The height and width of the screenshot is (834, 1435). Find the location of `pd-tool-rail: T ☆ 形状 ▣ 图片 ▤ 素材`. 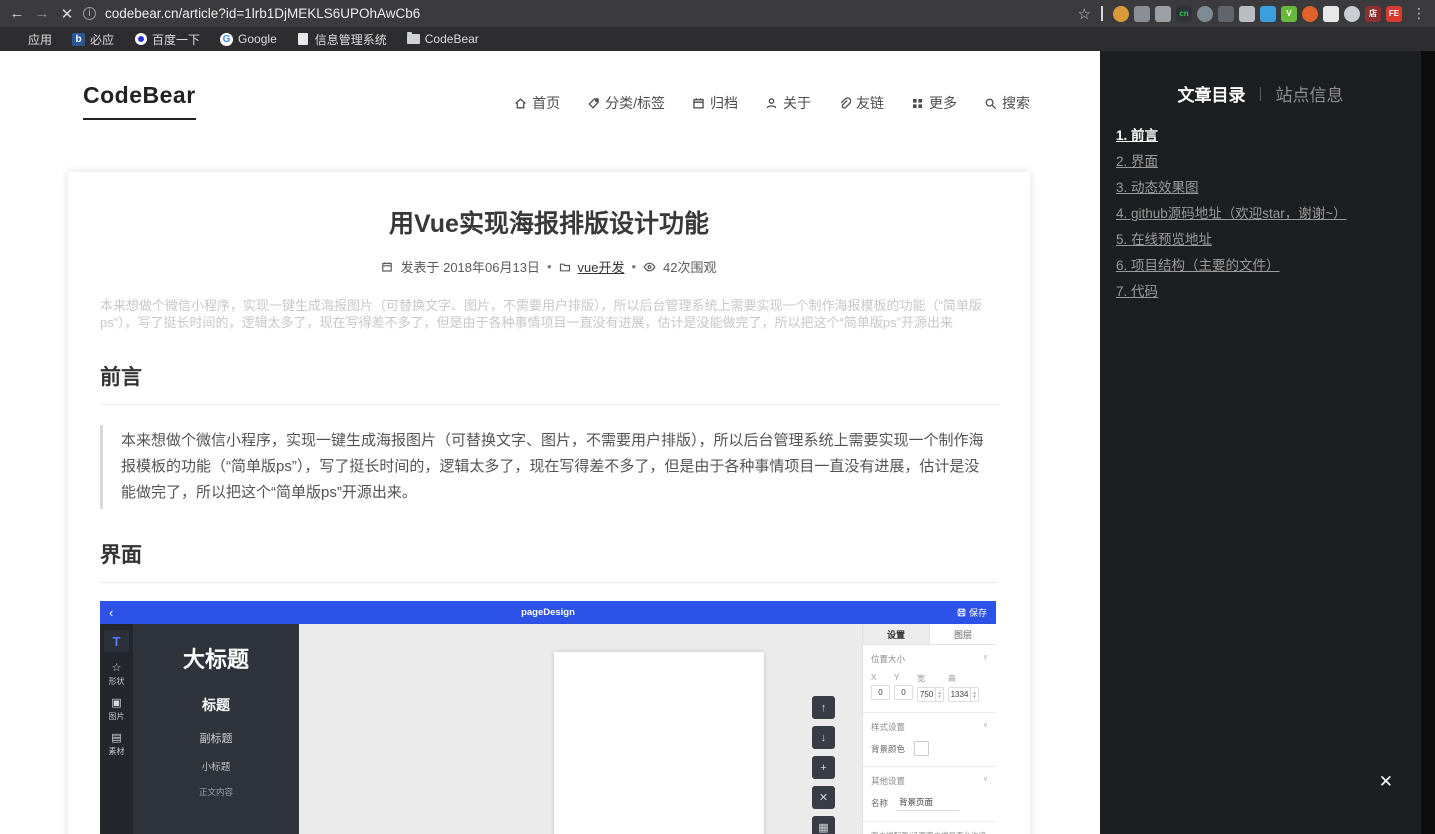

pd-tool-rail: T ☆ 形状 ▣ 图片 ▤ 素材 is located at coordinates (116, 729).